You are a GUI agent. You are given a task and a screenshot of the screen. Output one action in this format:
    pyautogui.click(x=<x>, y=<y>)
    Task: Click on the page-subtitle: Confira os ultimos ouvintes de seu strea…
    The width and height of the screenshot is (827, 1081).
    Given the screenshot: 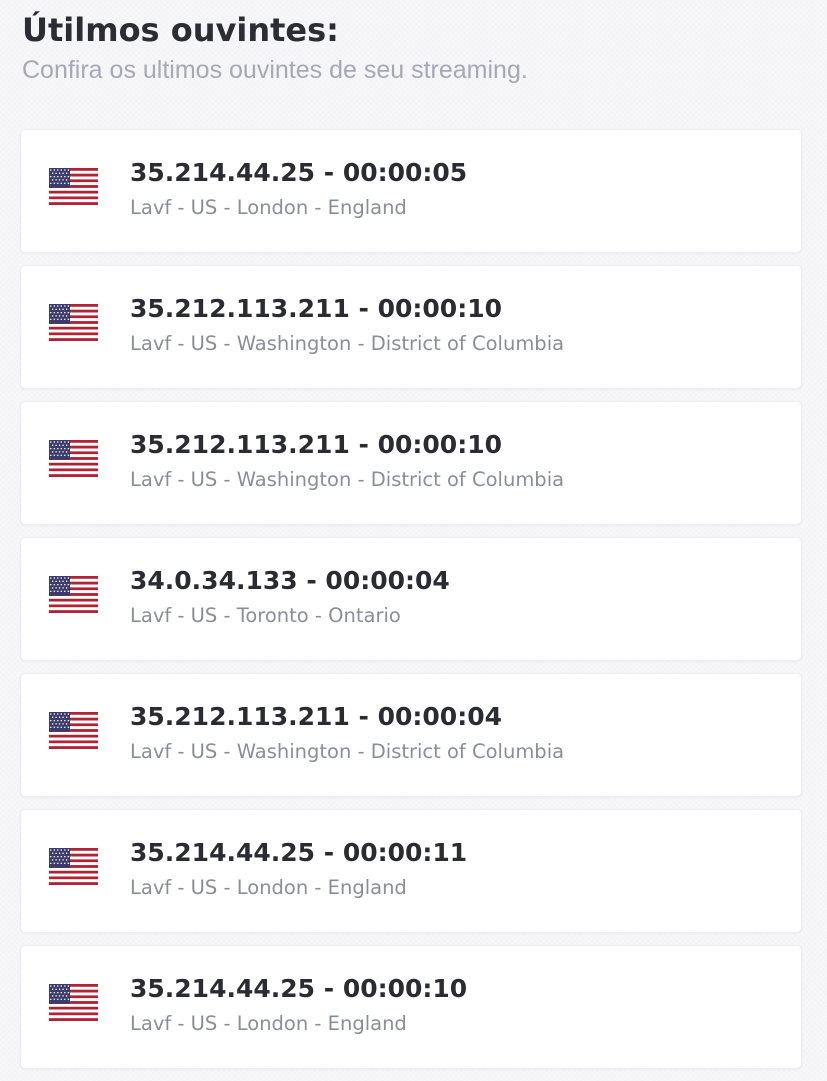 What is the action you would take?
    pyautogui.click(x=275, y=70)
    